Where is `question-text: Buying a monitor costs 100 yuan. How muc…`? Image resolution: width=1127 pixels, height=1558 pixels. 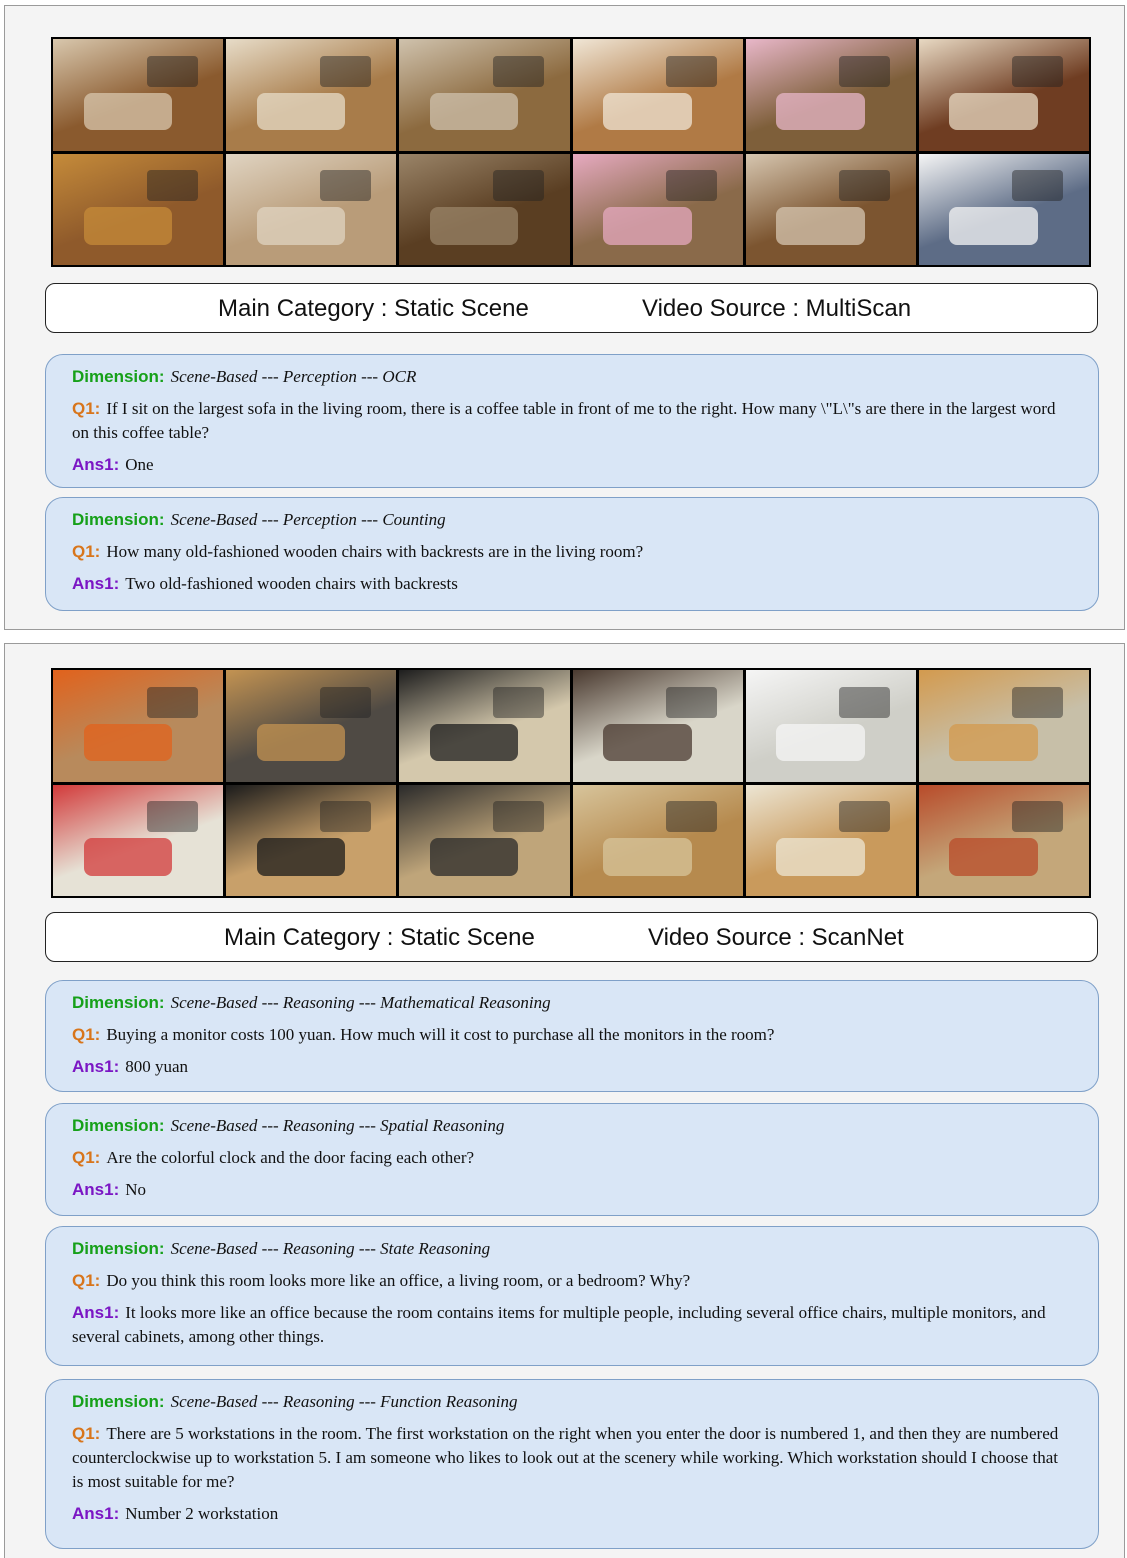
question-text: Buying a monitor costs 100 yuan. How muc… is located at coordinates (440, 1034).